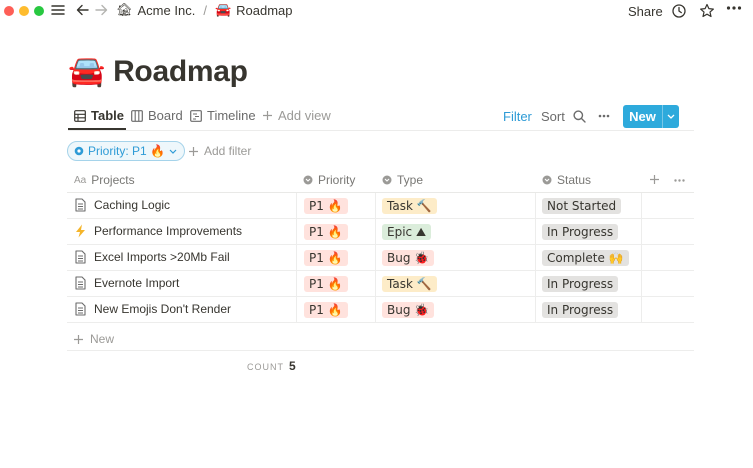  I want to click on sidebar-toggle-icon, so click(58, 10).